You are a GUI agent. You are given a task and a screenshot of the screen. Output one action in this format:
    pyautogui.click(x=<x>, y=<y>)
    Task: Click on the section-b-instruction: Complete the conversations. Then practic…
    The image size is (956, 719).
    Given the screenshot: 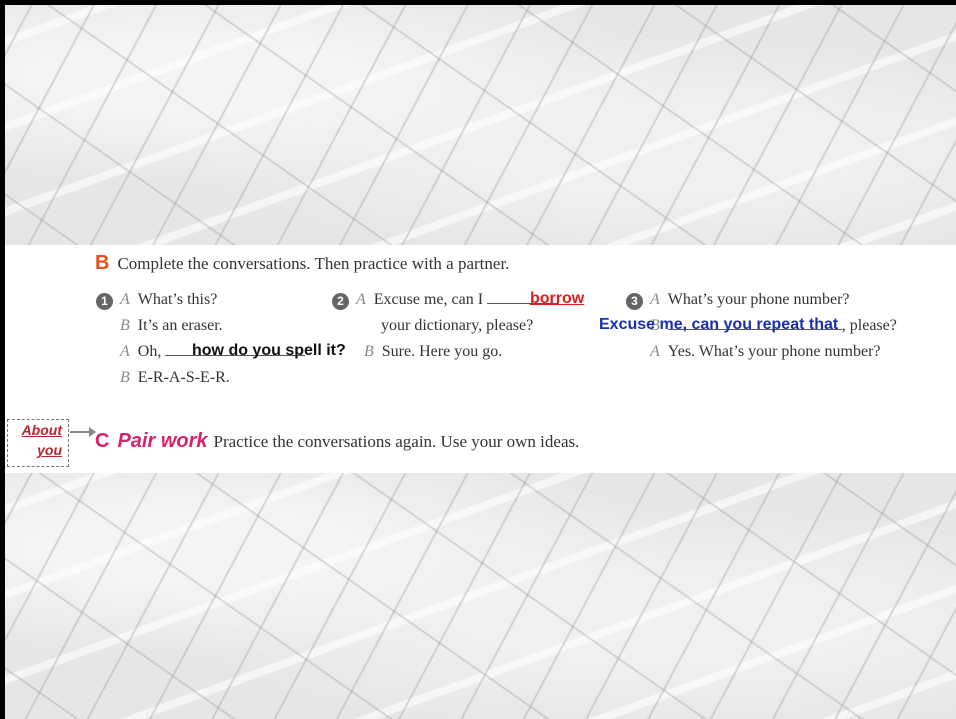 What is the action you would take?
    pyautogui.click(x=313, y=263)
    